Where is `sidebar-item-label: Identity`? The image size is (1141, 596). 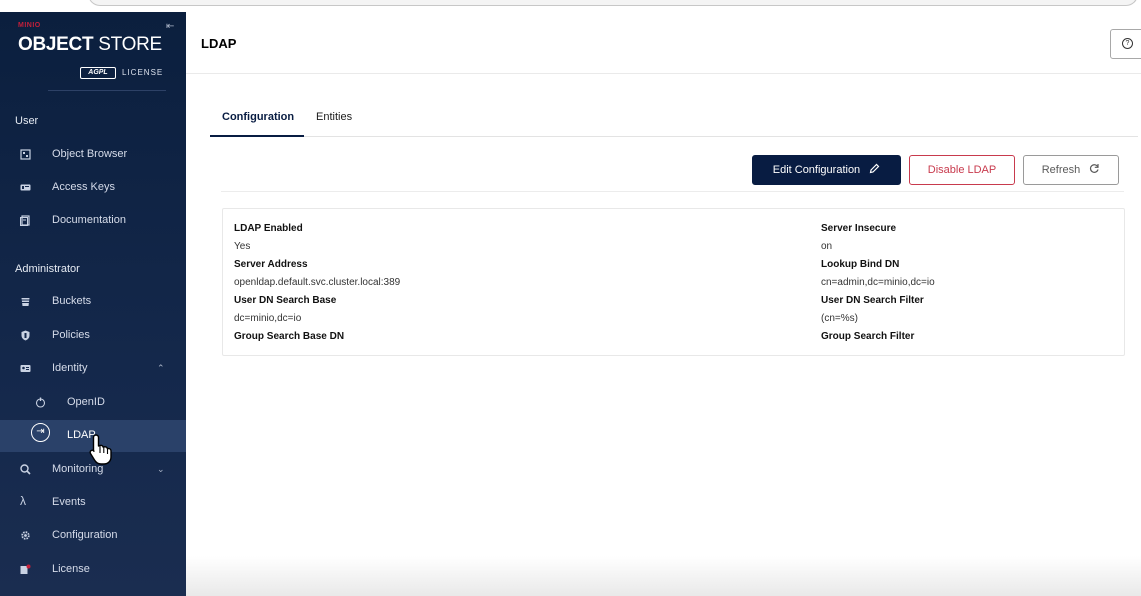 sidebar-item-label: Identity is located at coordinates (70, 368).